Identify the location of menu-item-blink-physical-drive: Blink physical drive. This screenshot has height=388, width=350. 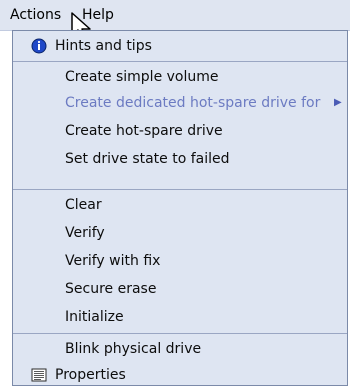
(180, 349).